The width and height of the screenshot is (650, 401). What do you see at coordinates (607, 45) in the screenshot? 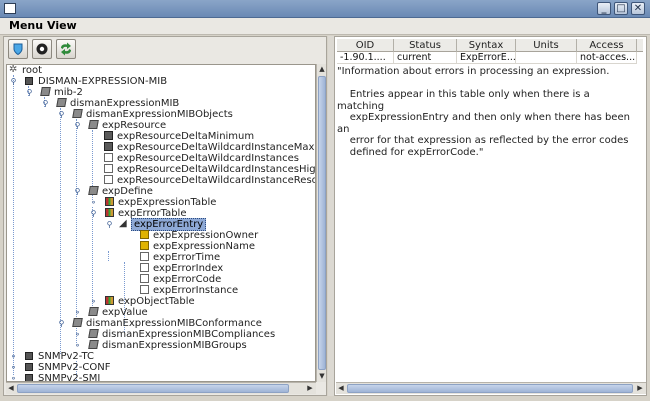
I see `column-header-access: Access` at bounding box center [607, 45].